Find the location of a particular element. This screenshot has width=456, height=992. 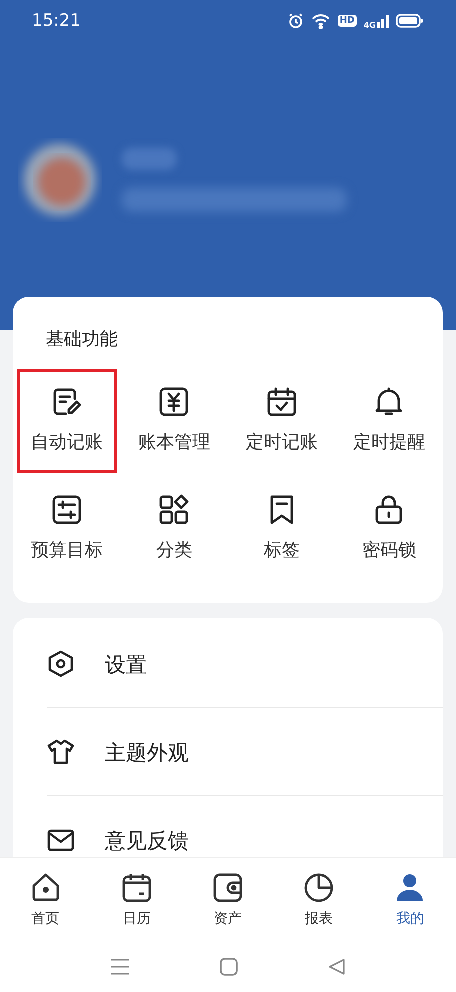

calendar-icon is located at coordinates (136, 888).